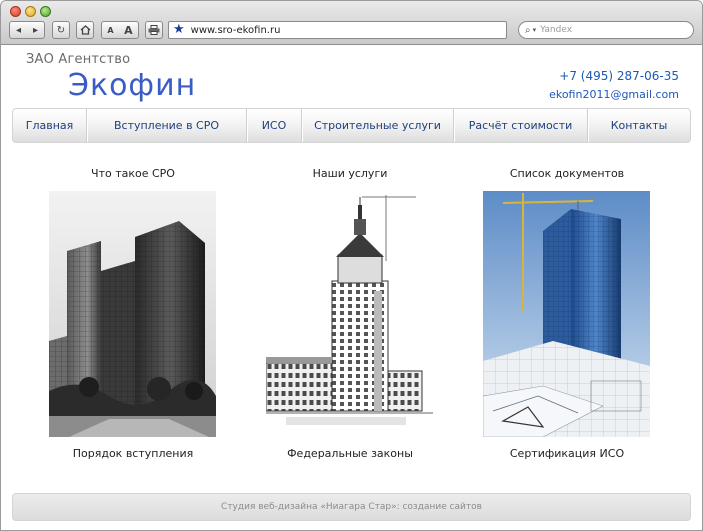 Image resolution: width=703 pixels, height=531 pixels. What do you see at coordinates (128, 30) in the screenshot?
I see `text-larger-icon: A` at bounding box center [128, 30].